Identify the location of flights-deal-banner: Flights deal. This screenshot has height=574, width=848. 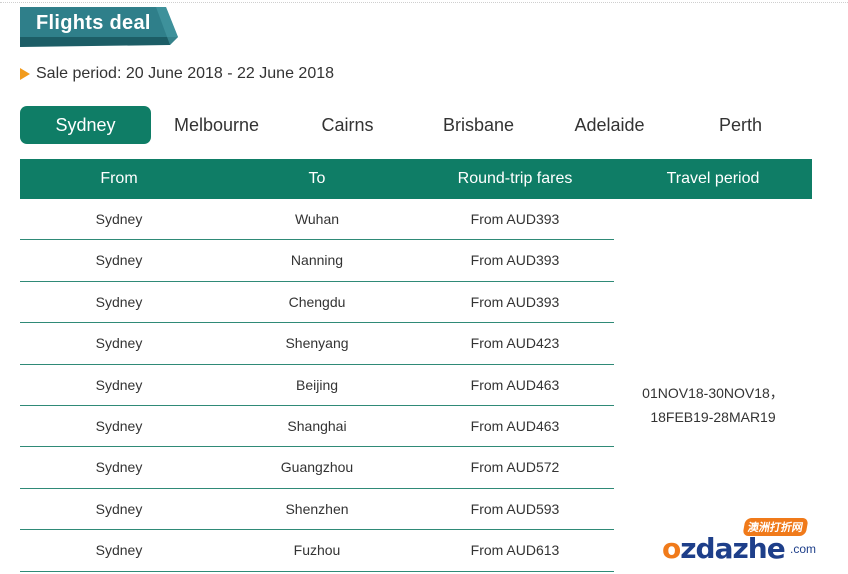
(100, 28).